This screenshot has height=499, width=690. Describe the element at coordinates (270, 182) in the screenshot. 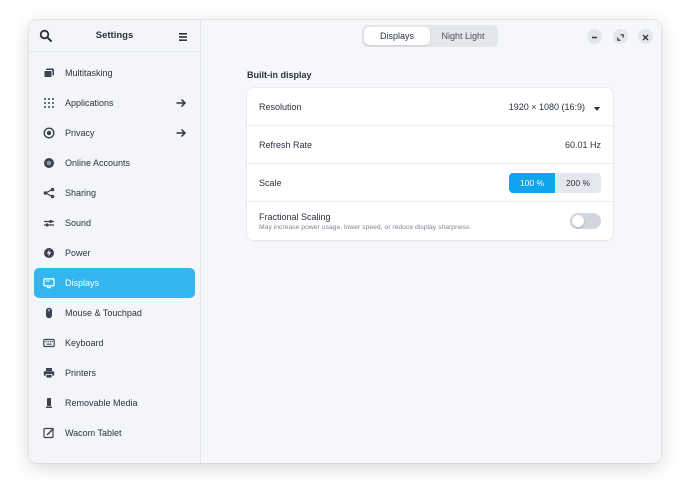

I see `scale-label: Scale` at that location.